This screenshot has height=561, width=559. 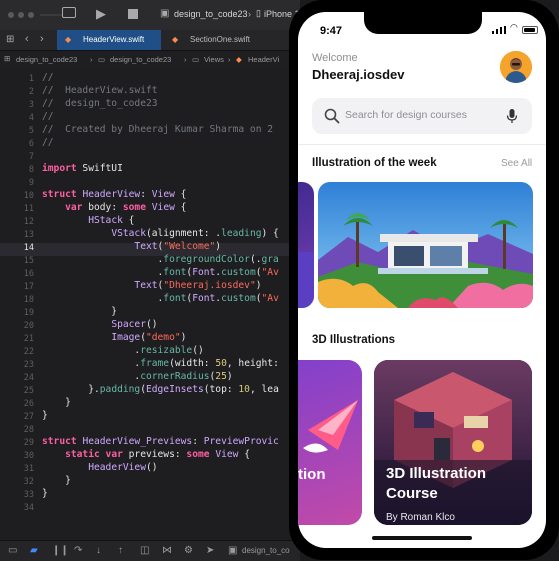 What do you see at coordinates (214, 59) in the screenshot?
I see `breadcrumb-item: Views` at bounding box center [214, 59].